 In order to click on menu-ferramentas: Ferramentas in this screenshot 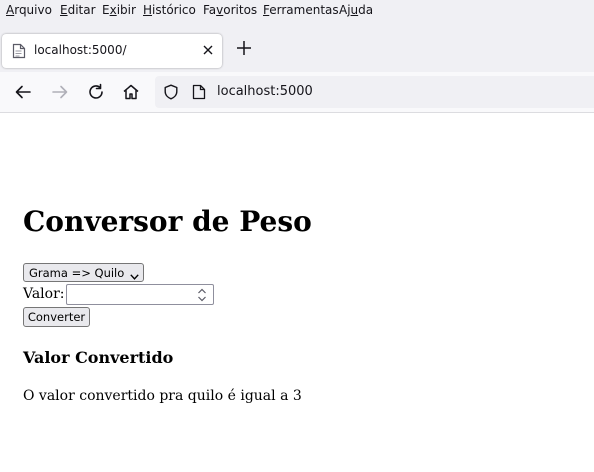, I will do `click(301, 10)`.